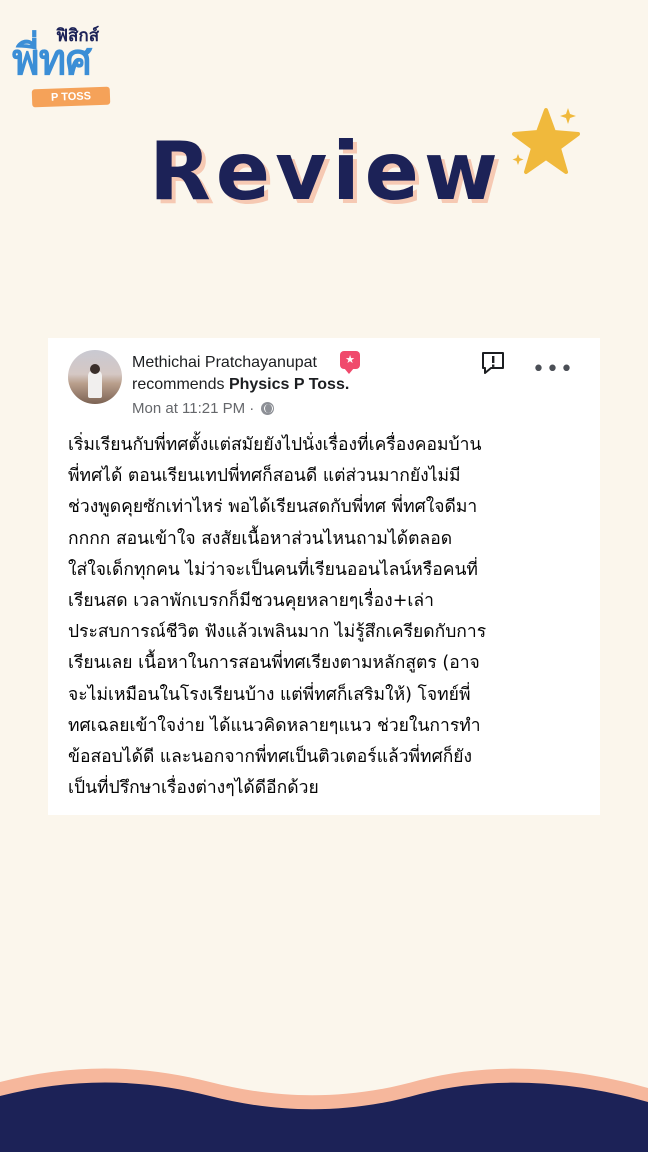 This screenshot has width=648, height=1152. Describe the element at coordinates (178, 384) in the screenshot. I see `recommends-text: recommends` at that location.